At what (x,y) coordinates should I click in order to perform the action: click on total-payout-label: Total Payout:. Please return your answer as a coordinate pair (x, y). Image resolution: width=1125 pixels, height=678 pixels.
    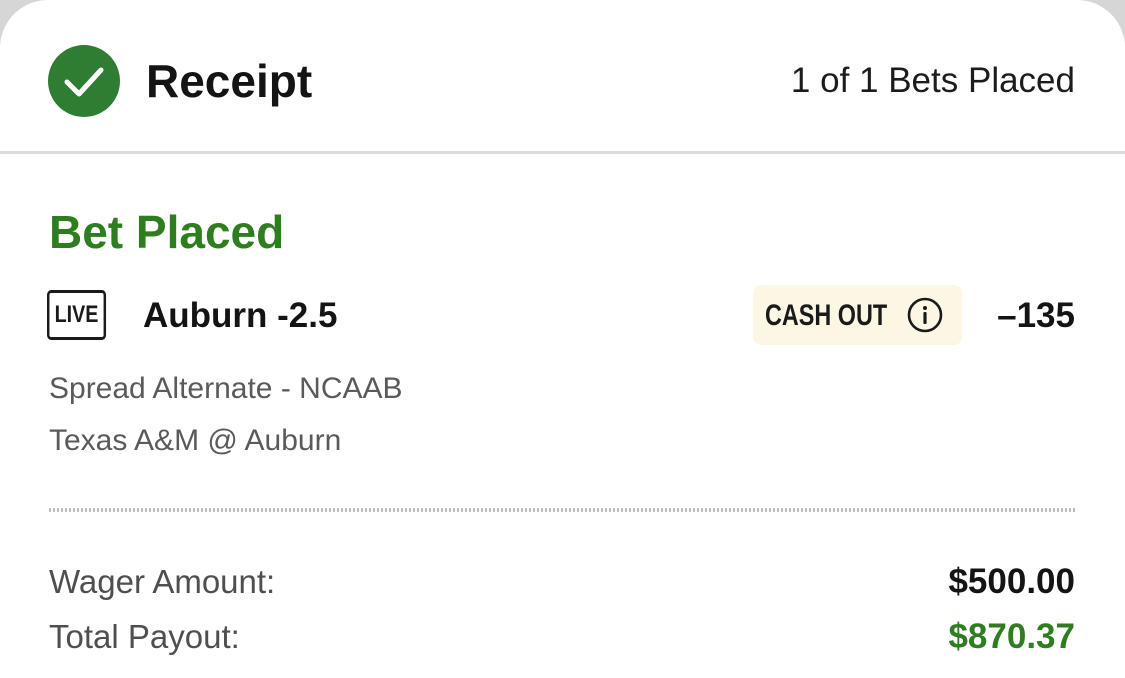
    Looking at the image, I should click on (144, 636).